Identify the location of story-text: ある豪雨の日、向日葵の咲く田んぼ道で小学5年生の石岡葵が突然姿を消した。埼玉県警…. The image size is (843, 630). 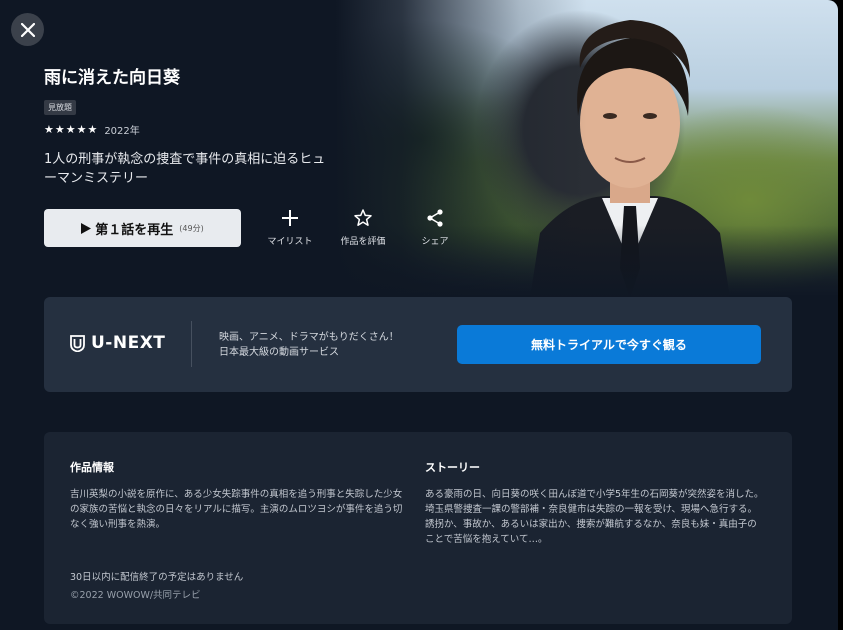
(594, 517).